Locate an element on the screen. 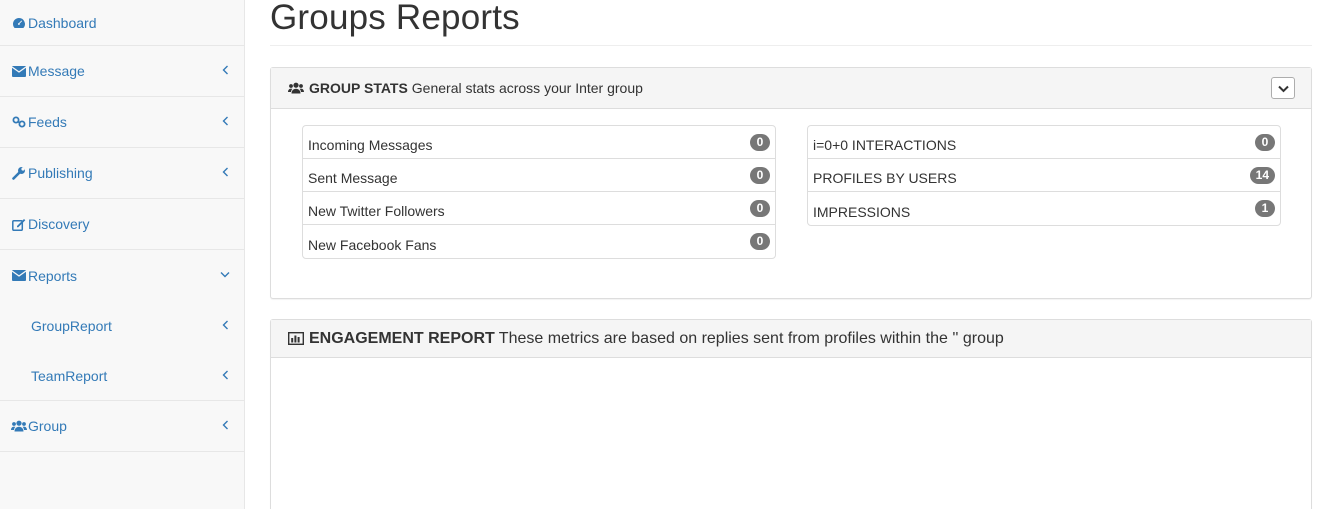 The width and height of the screenshot is (1319, 509). collapse-button is located at coordinates (1283, 88).